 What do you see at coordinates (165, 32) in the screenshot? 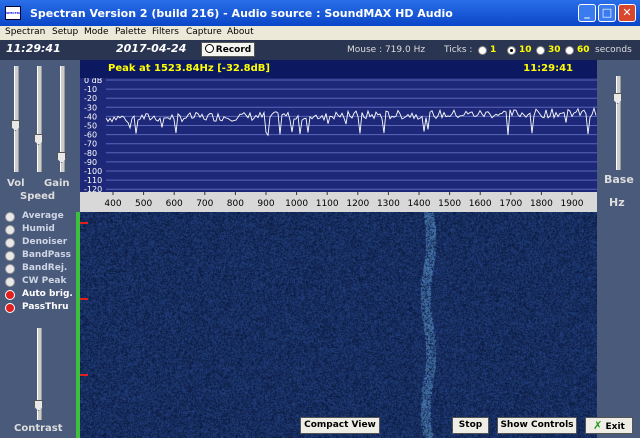
I see `menu-filters: Filters` at bounding box center [165, 32].